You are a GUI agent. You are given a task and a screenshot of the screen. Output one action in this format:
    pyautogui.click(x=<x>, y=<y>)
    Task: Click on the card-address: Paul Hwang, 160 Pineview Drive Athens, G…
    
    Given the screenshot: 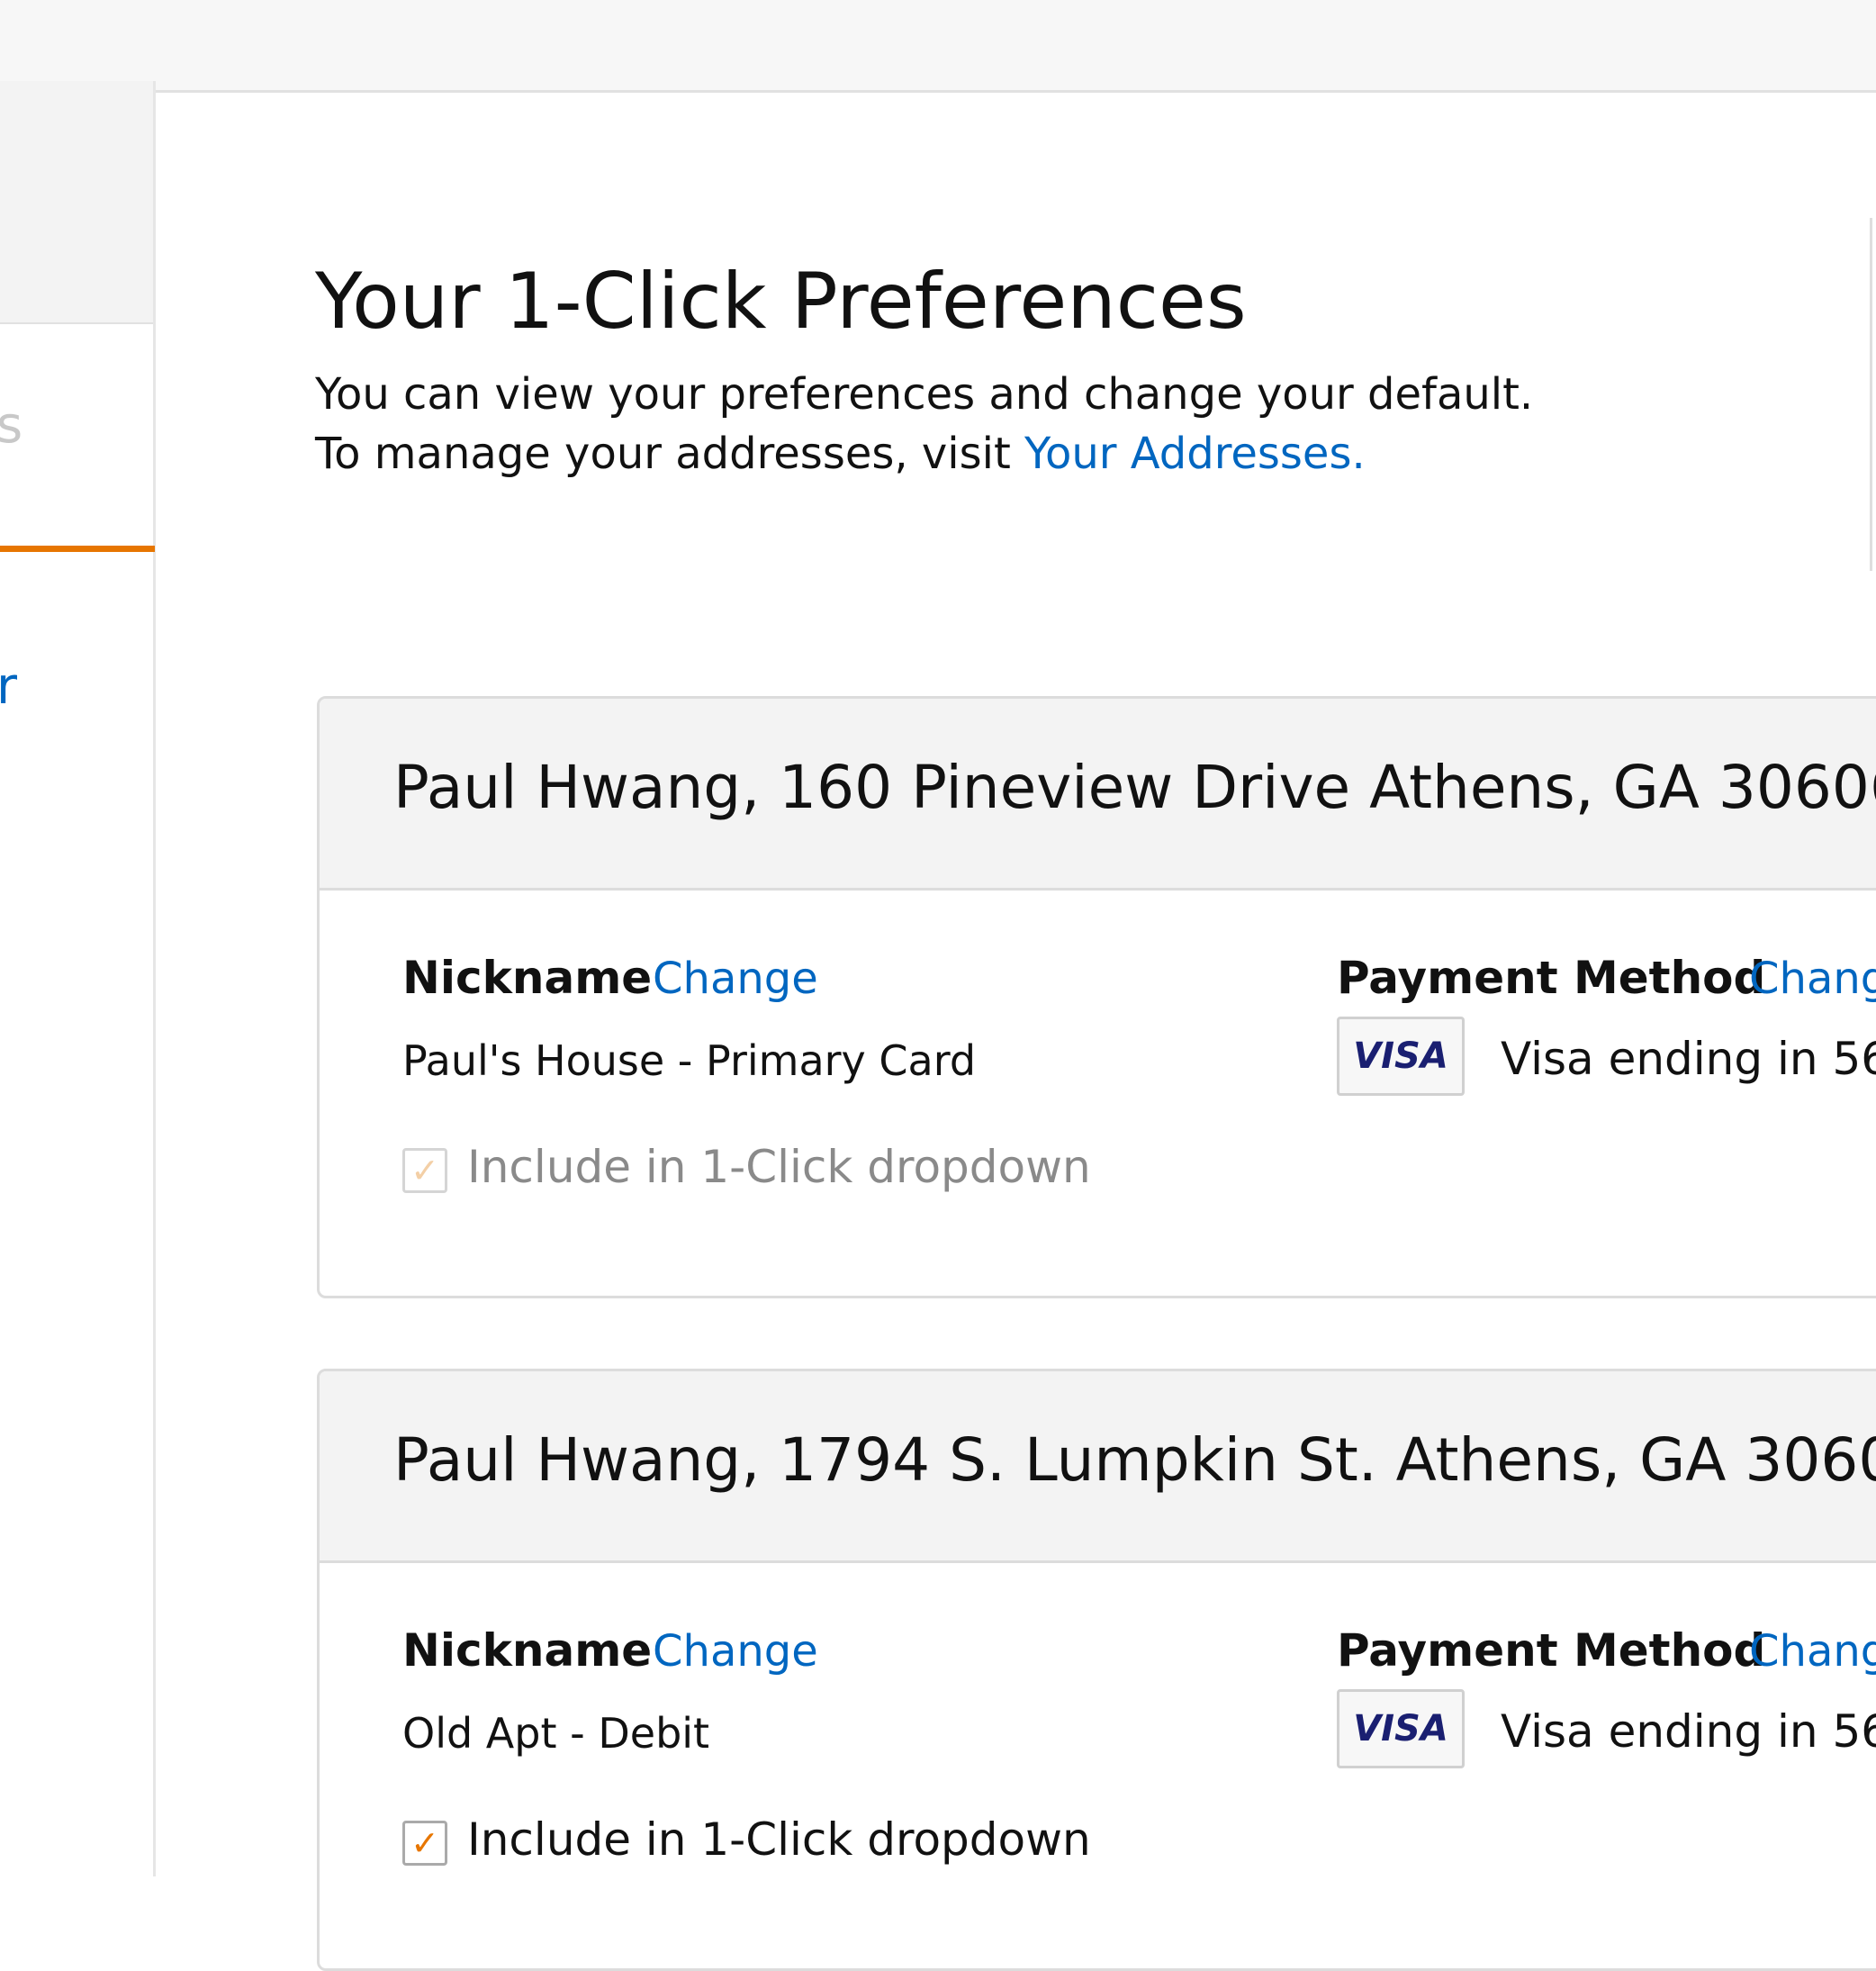 What is the action you would take?
    pyautogui.click(x=1134, y=788)
    